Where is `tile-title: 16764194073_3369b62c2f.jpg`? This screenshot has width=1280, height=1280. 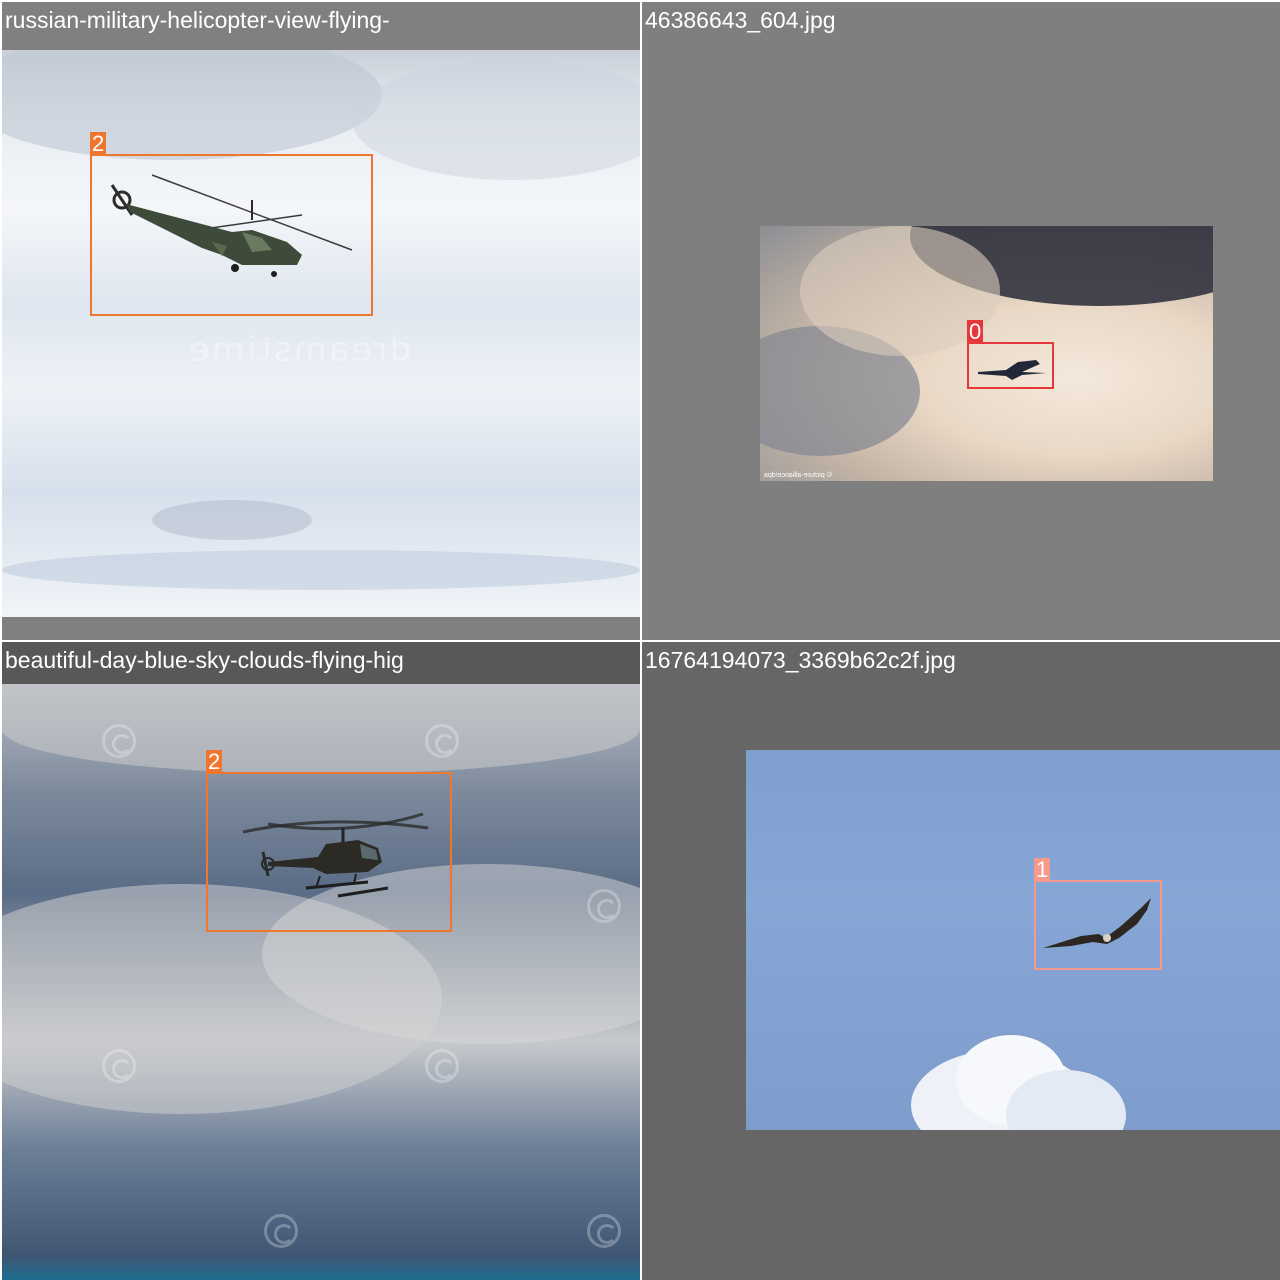 tile-title: 16764194073_3369b62c2f.jpg is located at coordinates (800, 660).